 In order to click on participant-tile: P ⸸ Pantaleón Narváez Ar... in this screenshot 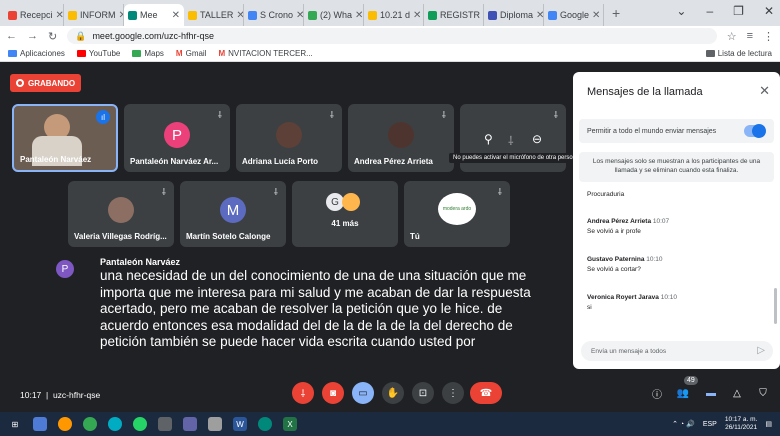, I will do `click(177, 138)`.